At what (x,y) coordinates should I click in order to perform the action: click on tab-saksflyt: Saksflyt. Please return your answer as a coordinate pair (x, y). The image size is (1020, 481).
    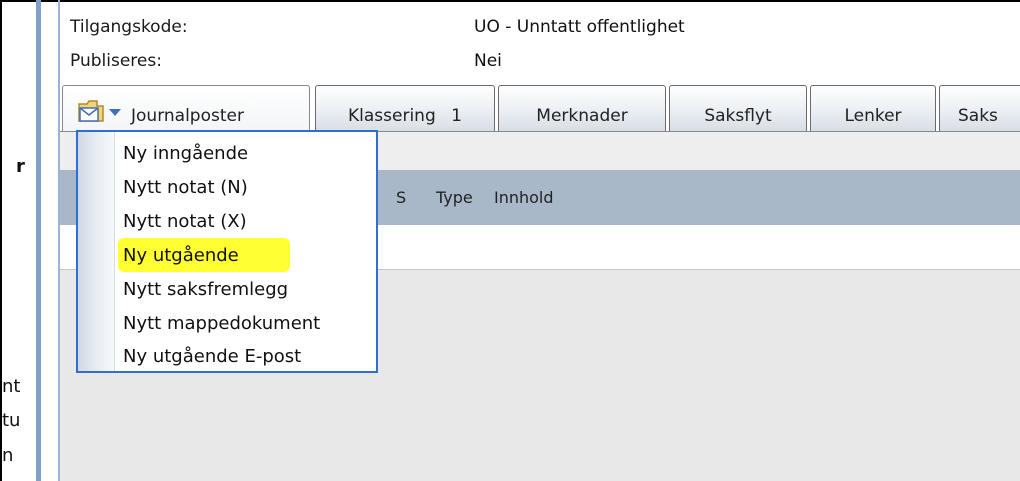
    Looking at the image, I should click on (738, 108).